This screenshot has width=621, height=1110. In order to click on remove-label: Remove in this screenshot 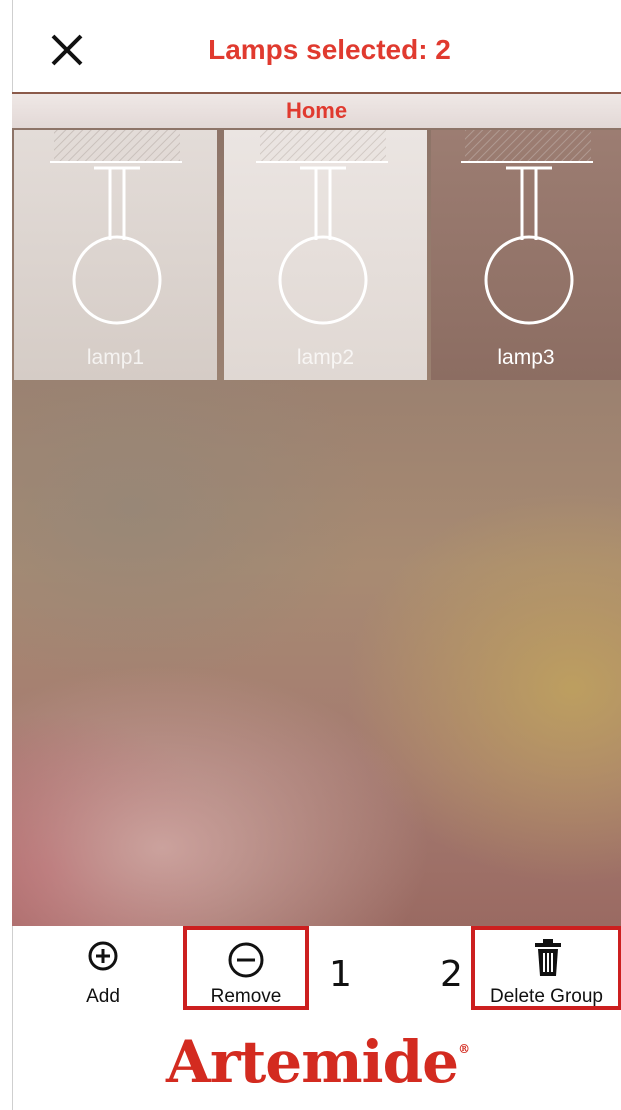, I will do `click(246, 996)`.